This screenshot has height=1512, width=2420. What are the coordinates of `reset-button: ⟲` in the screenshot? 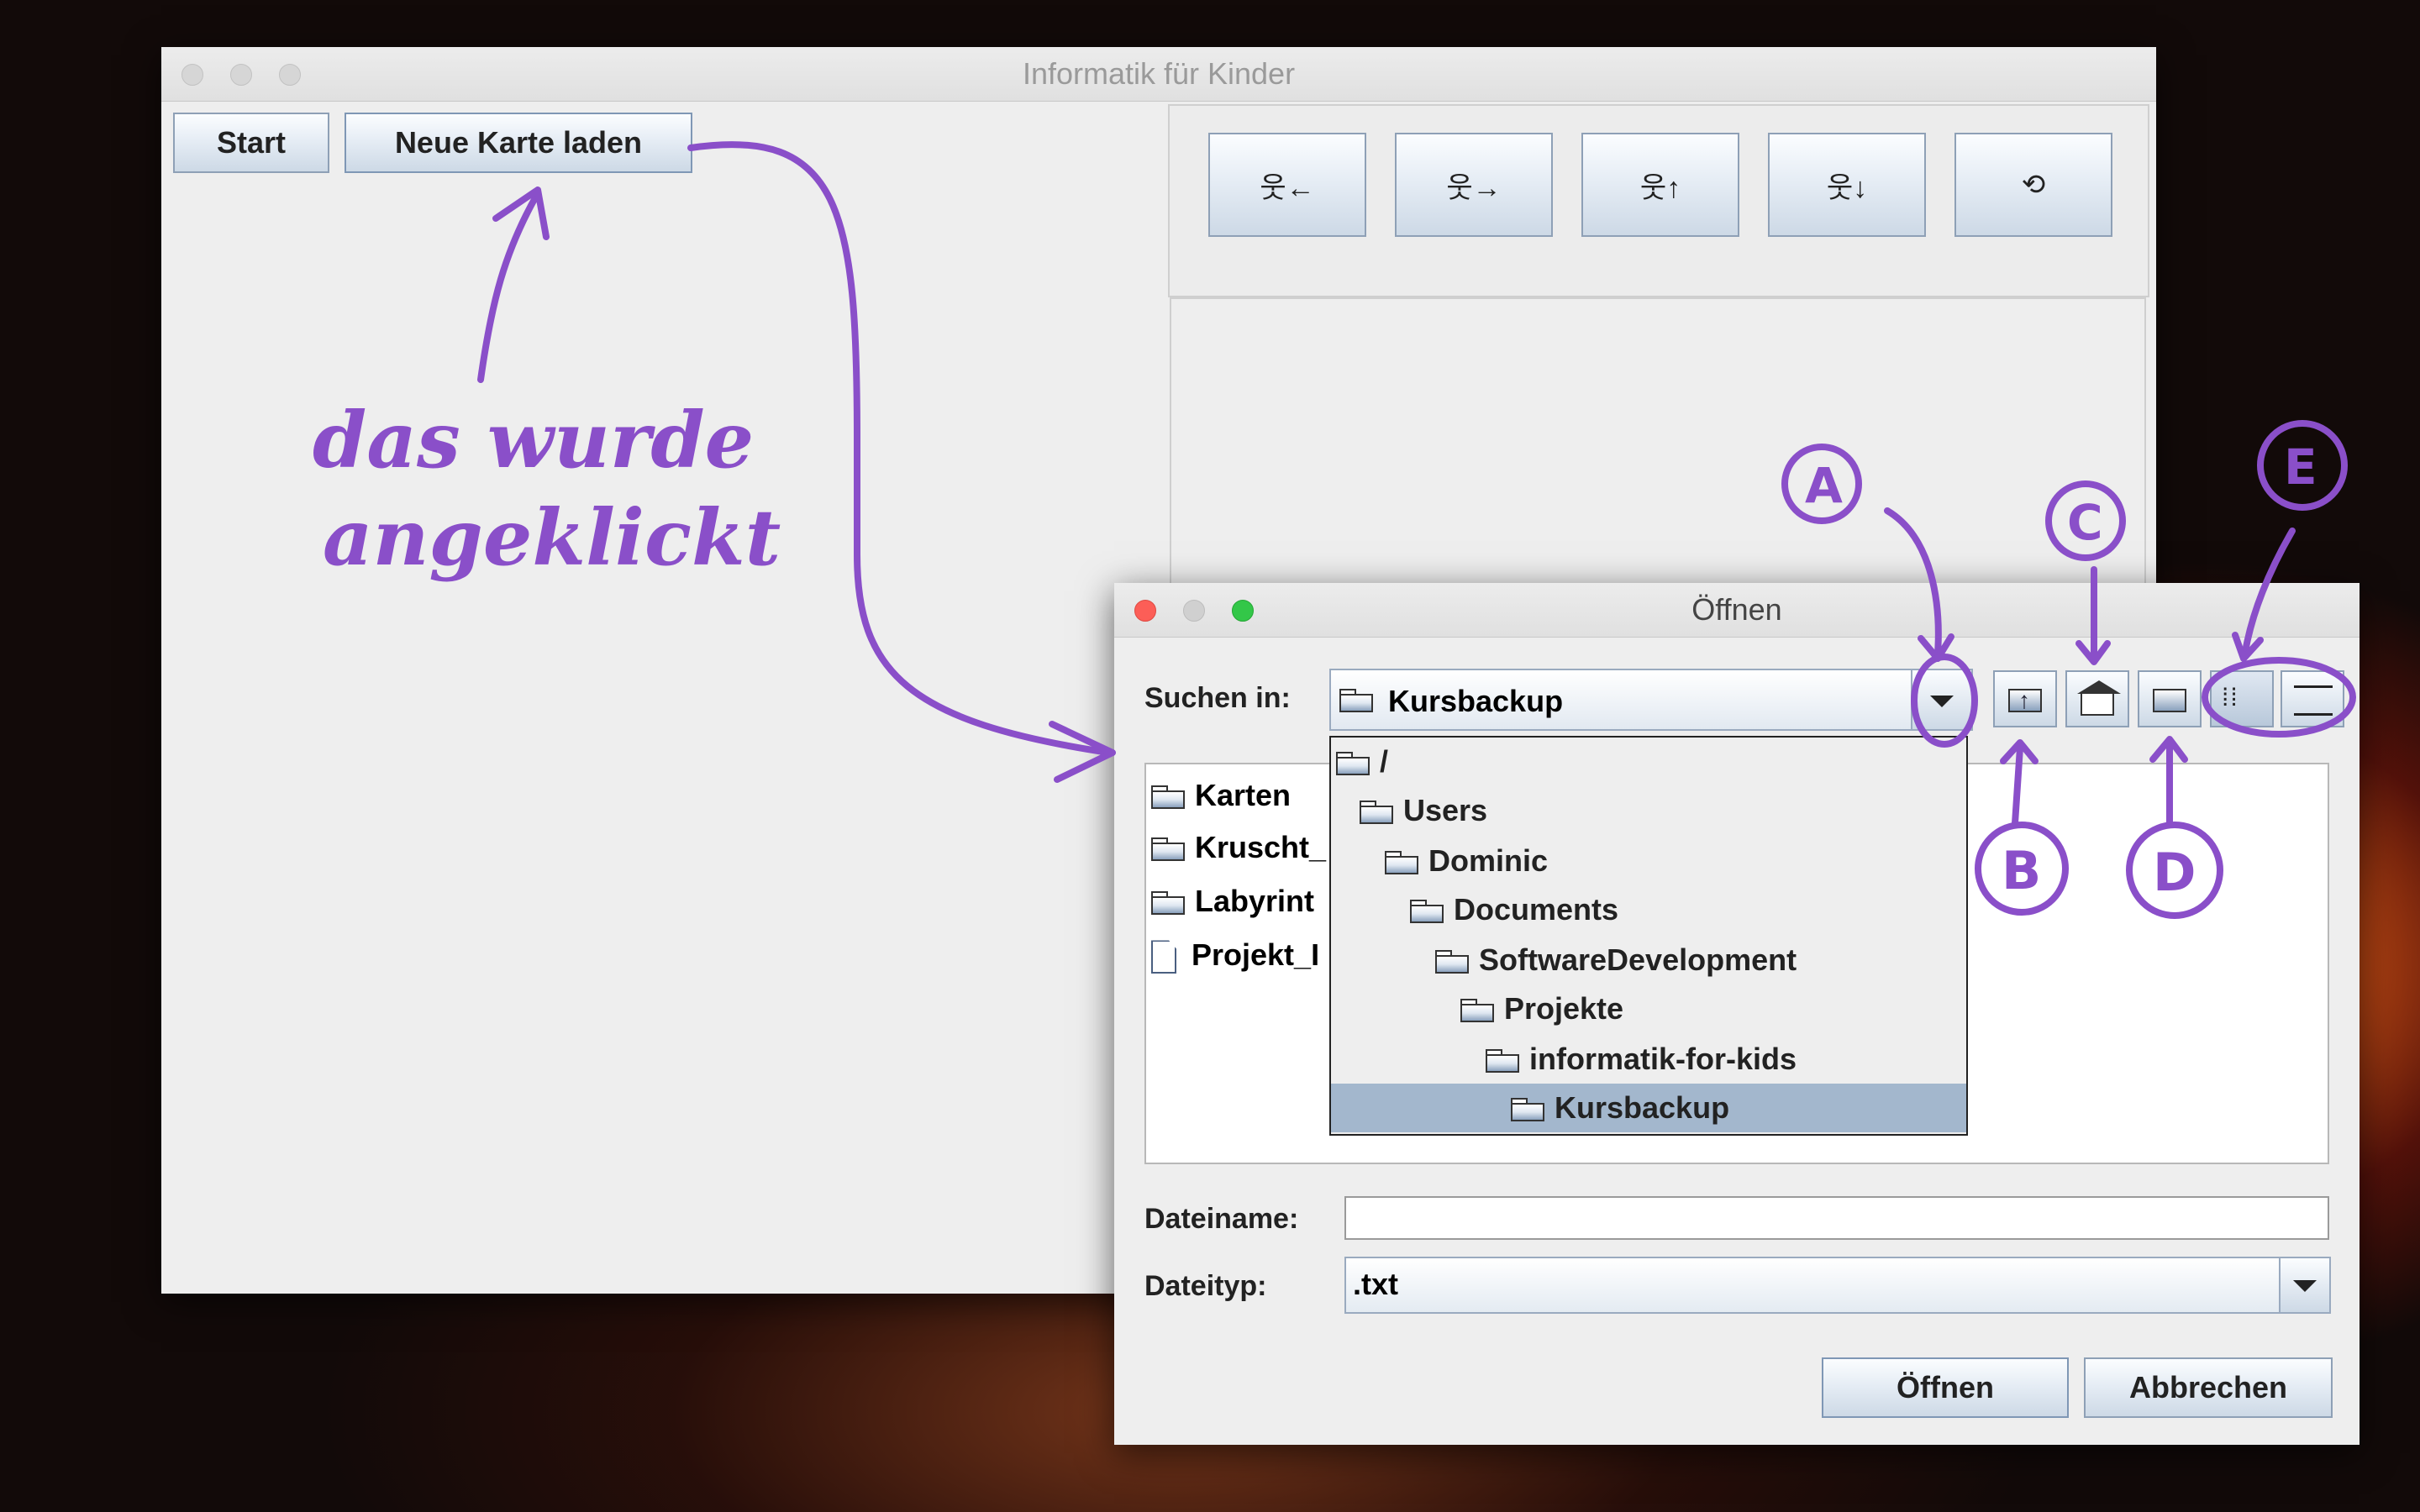 It's located at (2033, 185).